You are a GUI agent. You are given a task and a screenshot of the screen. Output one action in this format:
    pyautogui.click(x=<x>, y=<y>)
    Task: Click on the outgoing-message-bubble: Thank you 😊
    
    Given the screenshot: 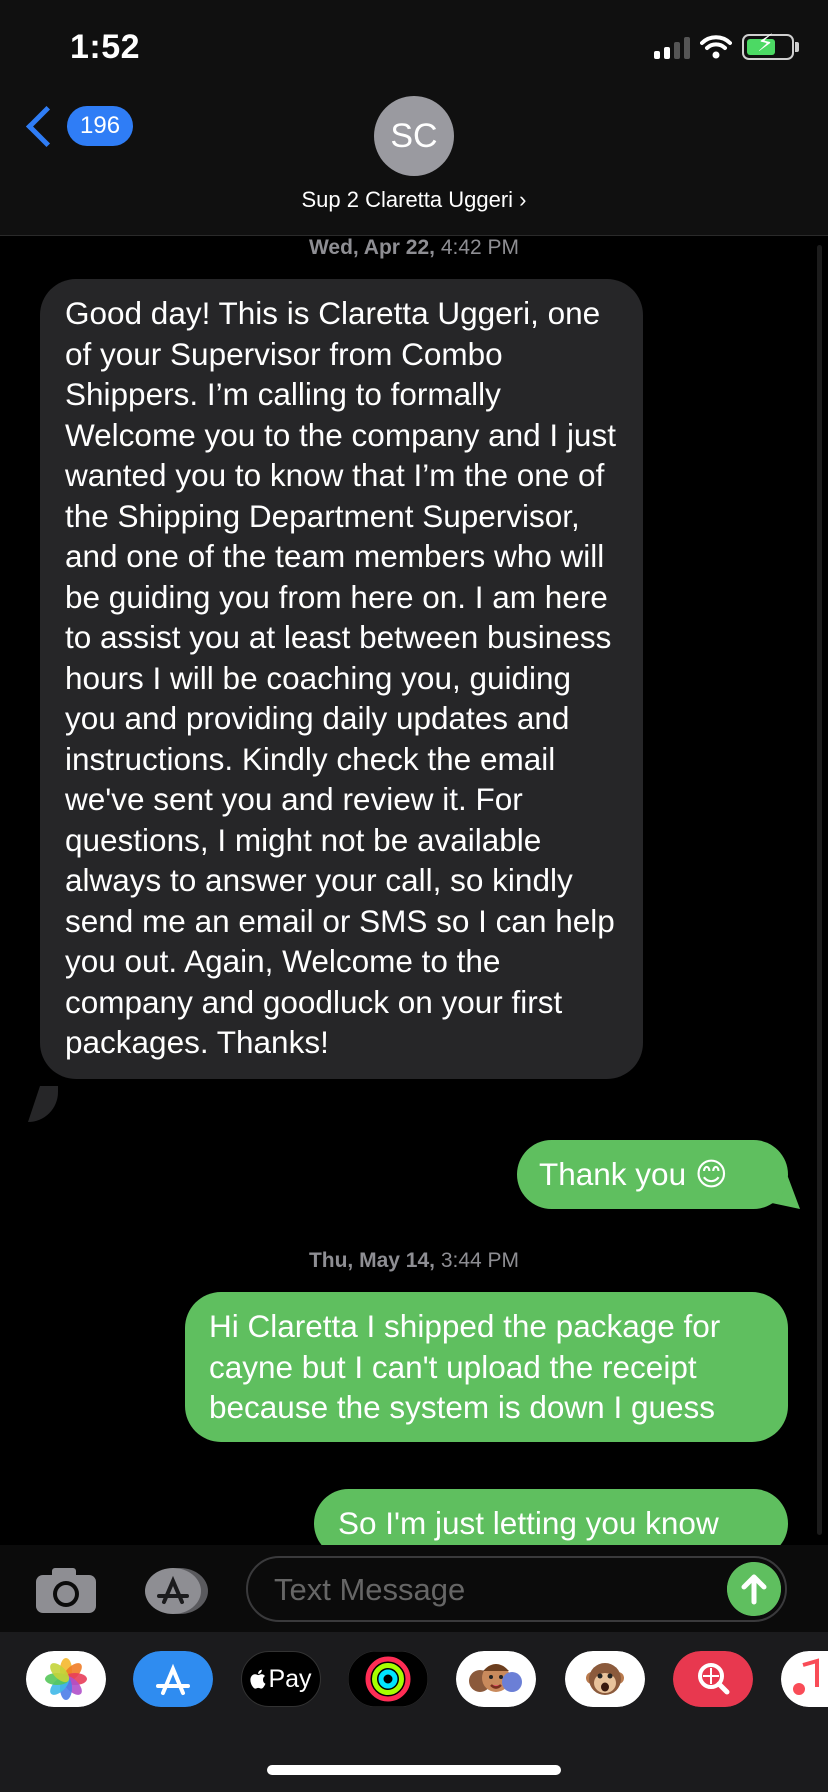 What is the action you would take?
    pyautogui.click(x=652, y=1174)
    